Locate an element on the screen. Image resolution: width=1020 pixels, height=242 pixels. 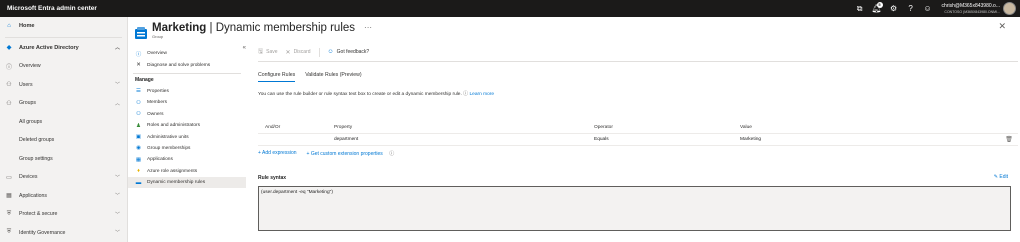
blade-item-owners: ⚇ Owners is located at coordinates (187, 114).